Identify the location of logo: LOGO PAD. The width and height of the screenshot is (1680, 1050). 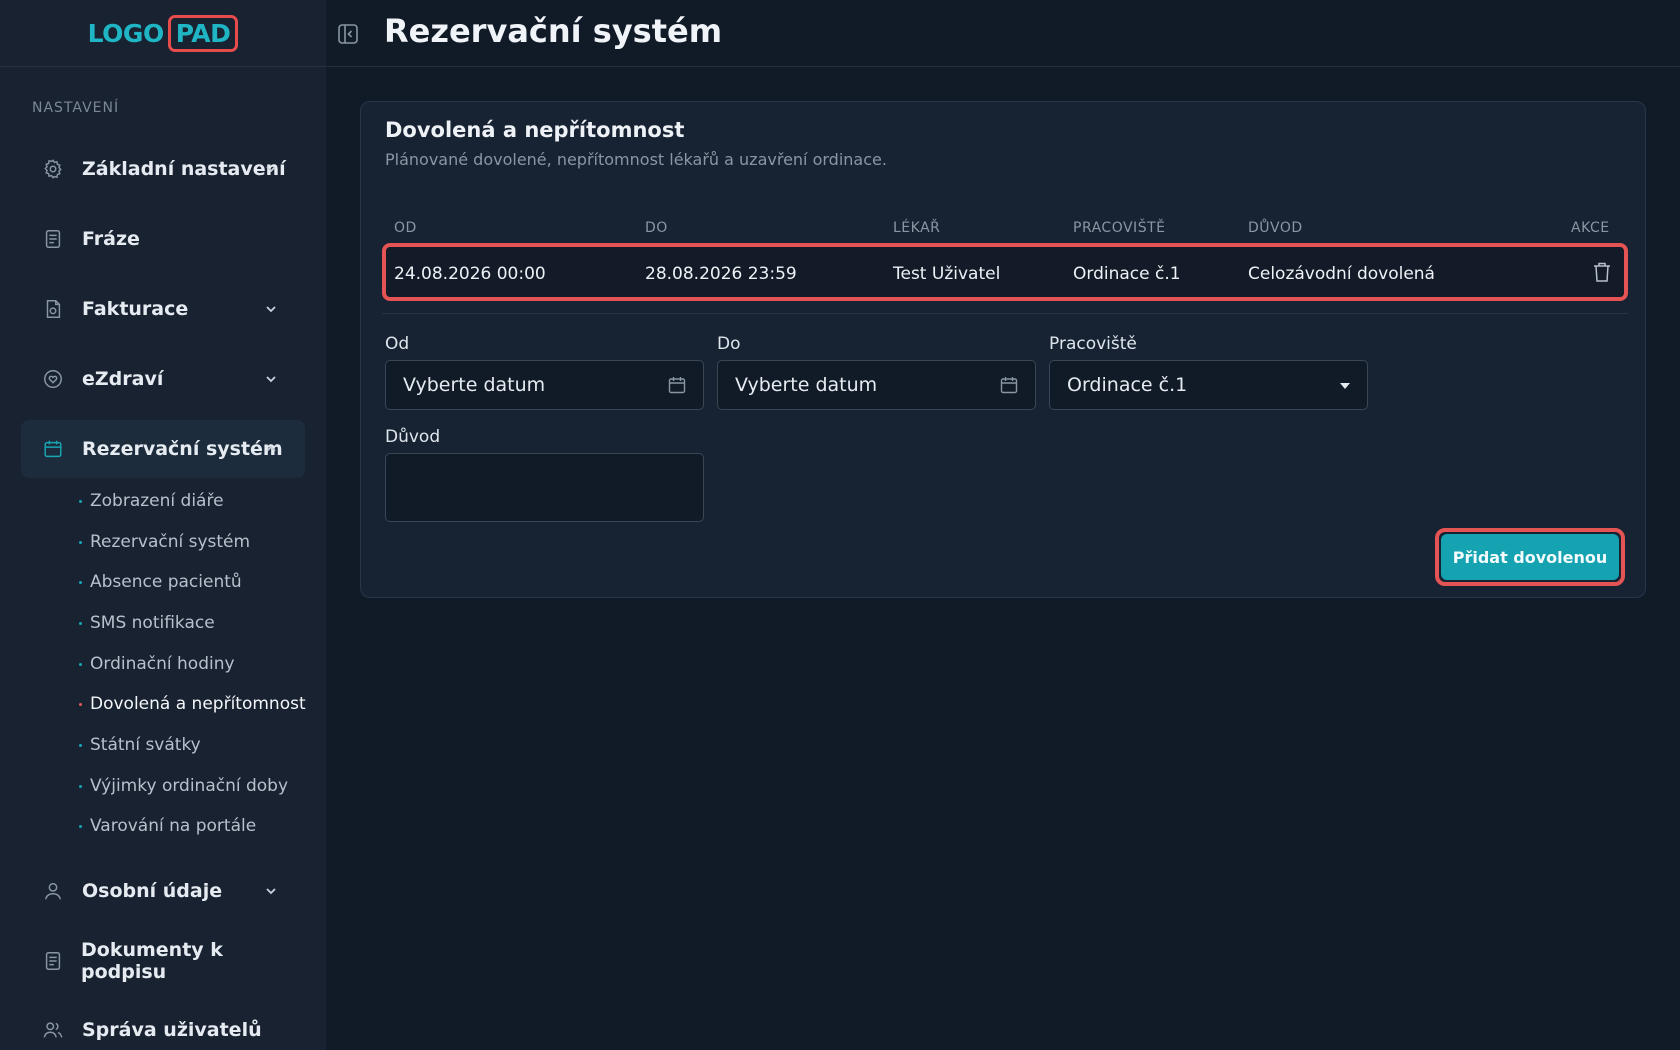
(163, 33).